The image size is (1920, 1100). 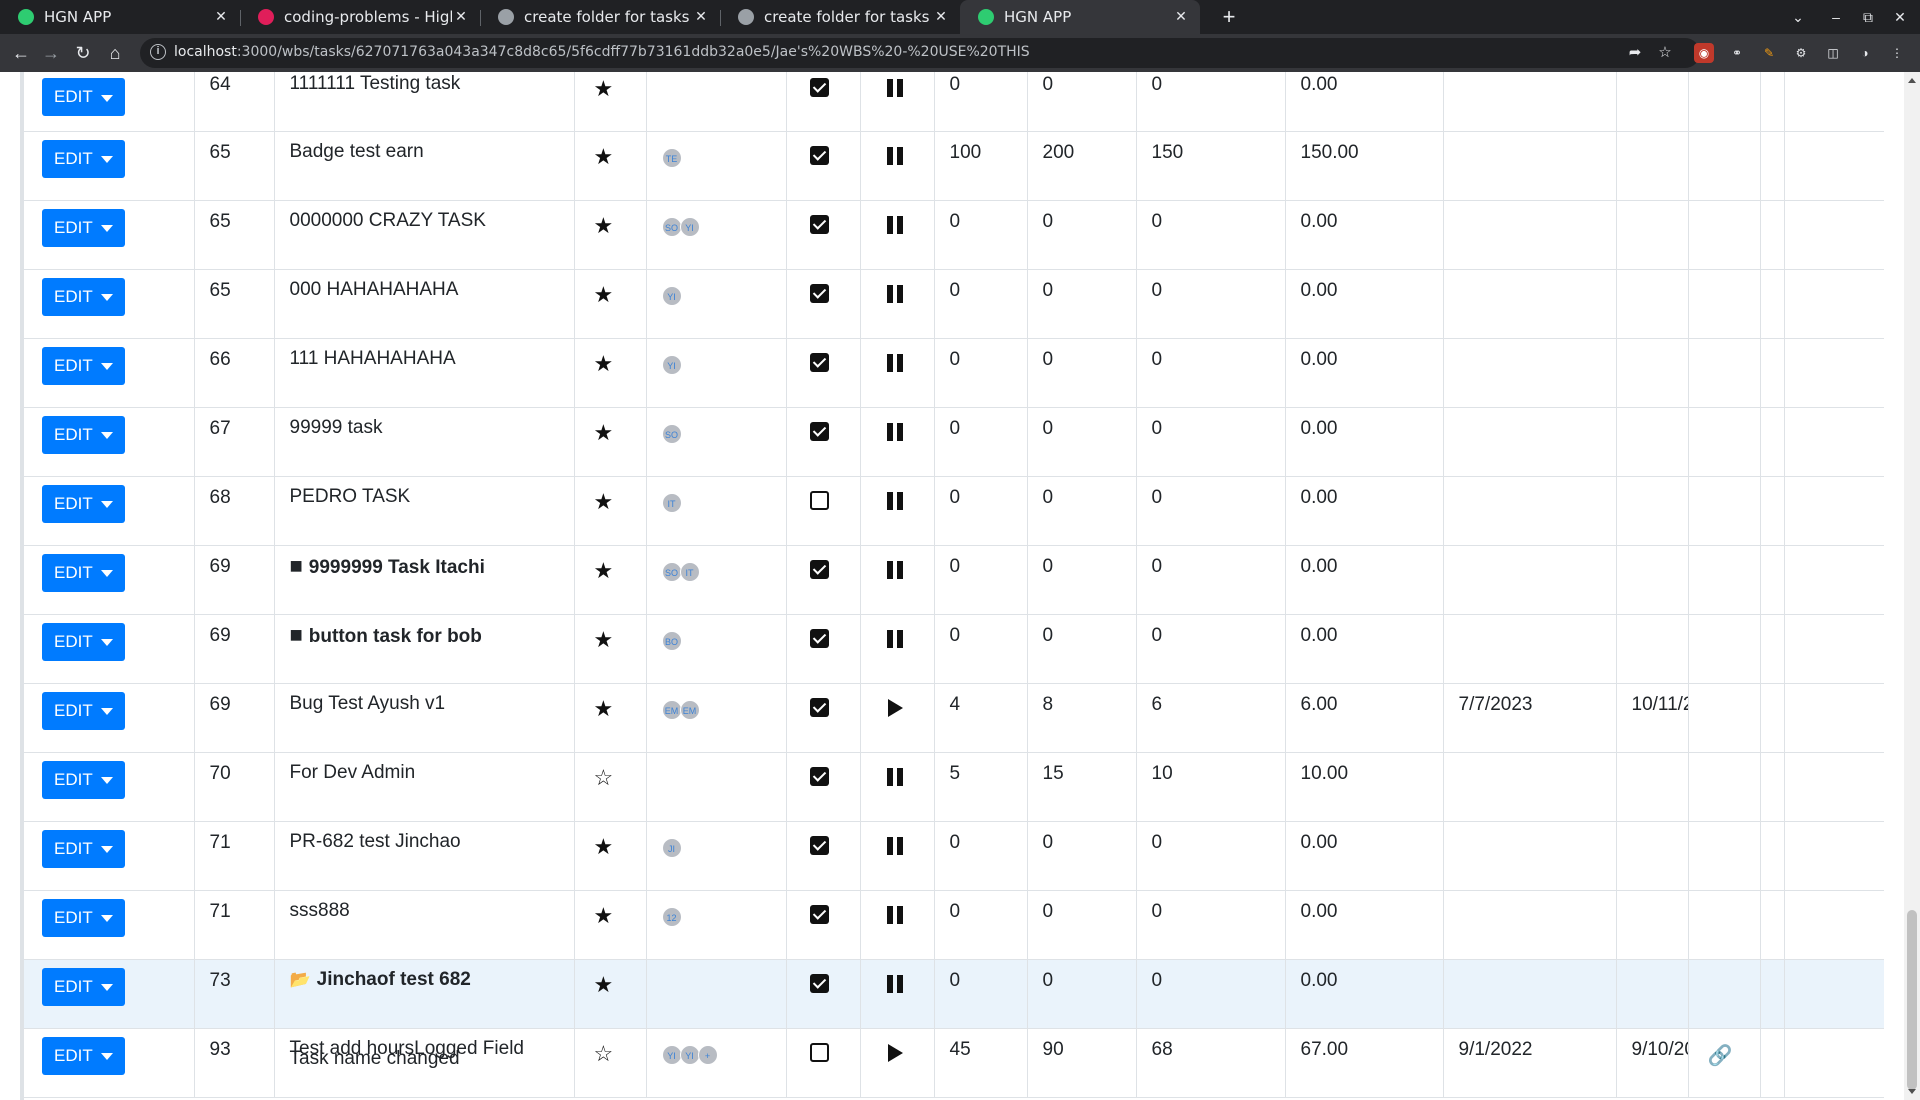 I want to click on task-name: 📂 Jinchaof test 682, so click(x=424, y=979).